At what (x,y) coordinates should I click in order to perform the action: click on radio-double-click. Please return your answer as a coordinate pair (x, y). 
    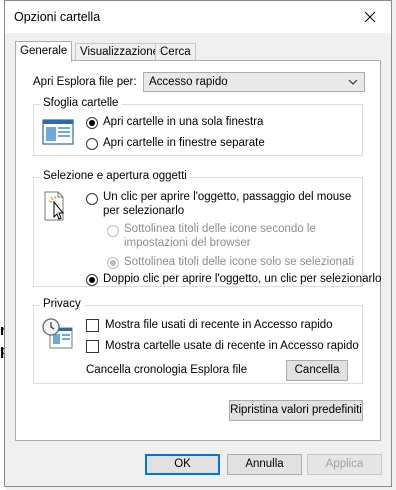
    Looking at the image, I should click on (92, 280).